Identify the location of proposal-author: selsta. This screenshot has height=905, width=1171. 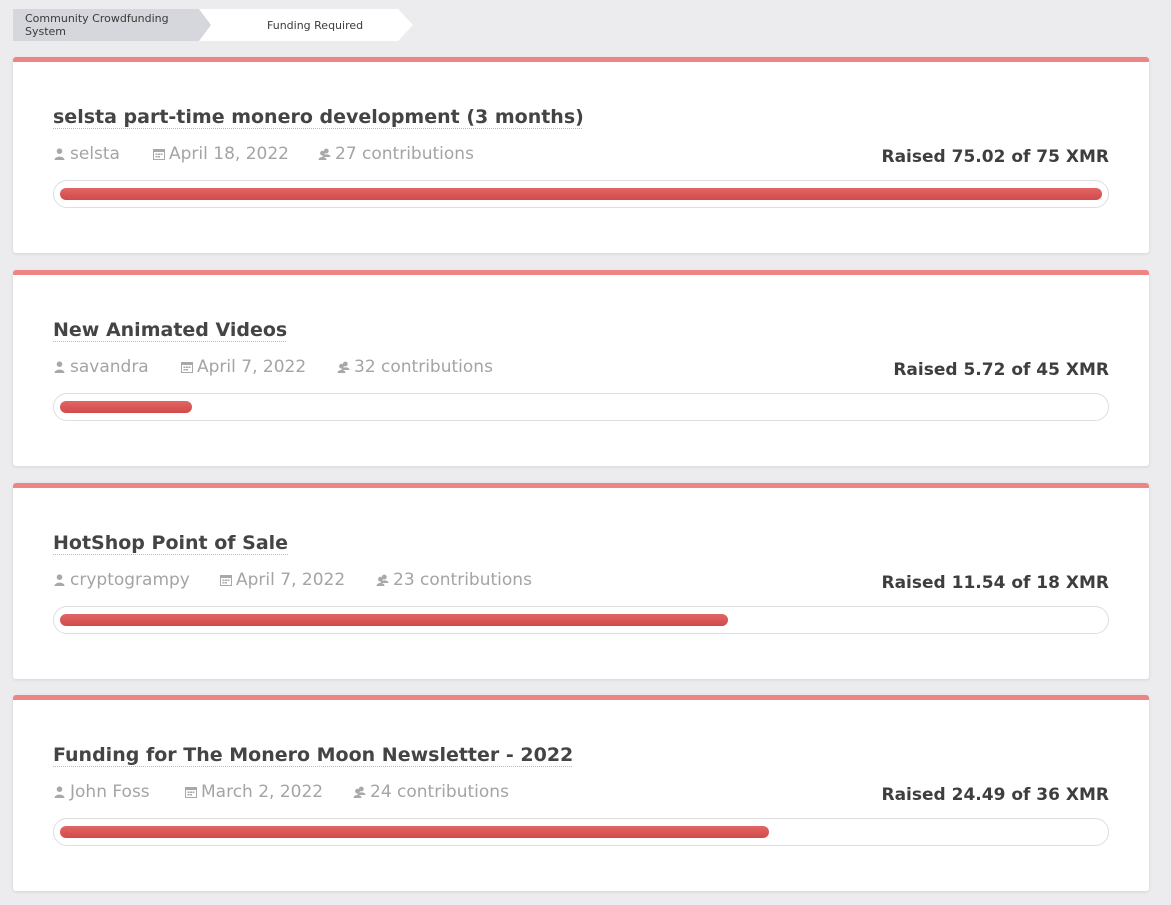
(102, 154).